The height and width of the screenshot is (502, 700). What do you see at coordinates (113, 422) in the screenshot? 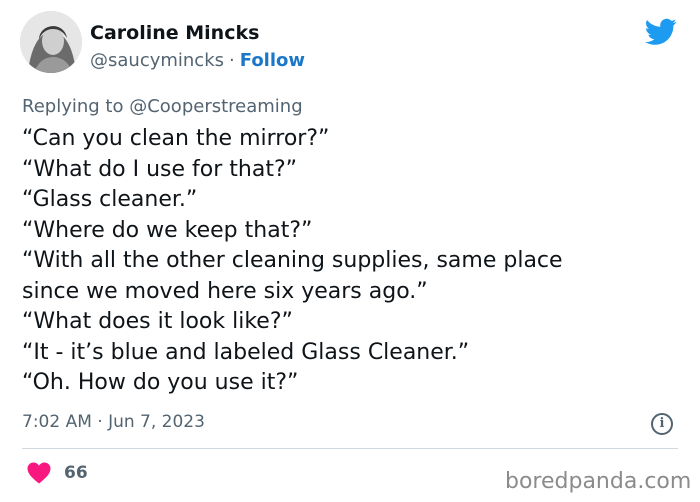
I see `tweet-timestamp: 7:02 AM · Jun 7, 2023` at bounding box center [113, 422].